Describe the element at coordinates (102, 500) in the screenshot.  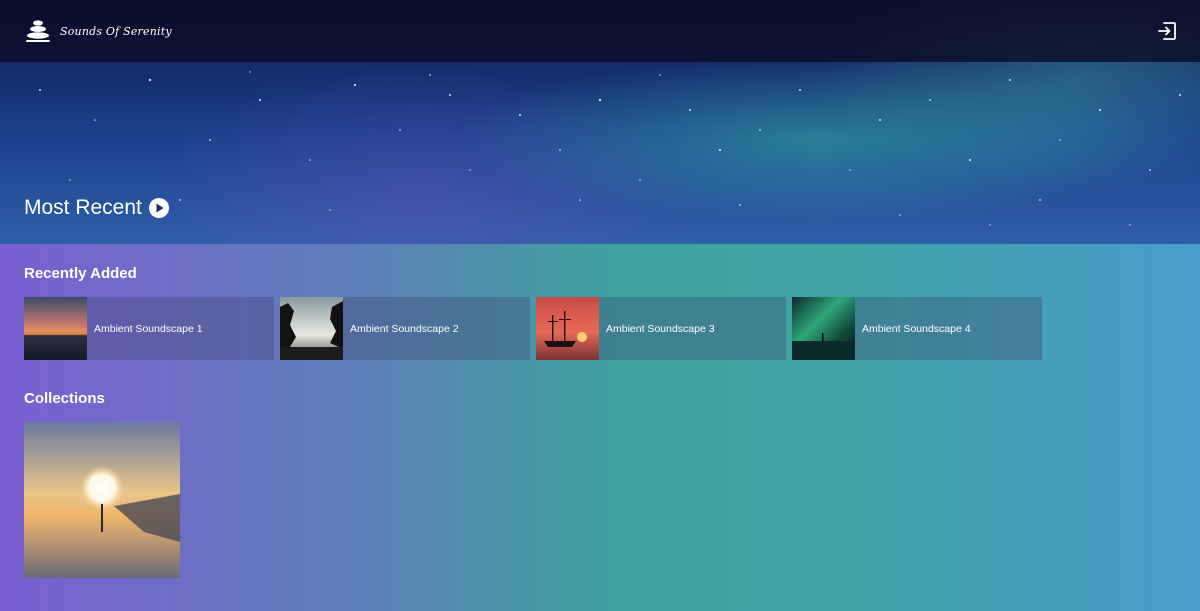
I see `collection-cover` at that location.